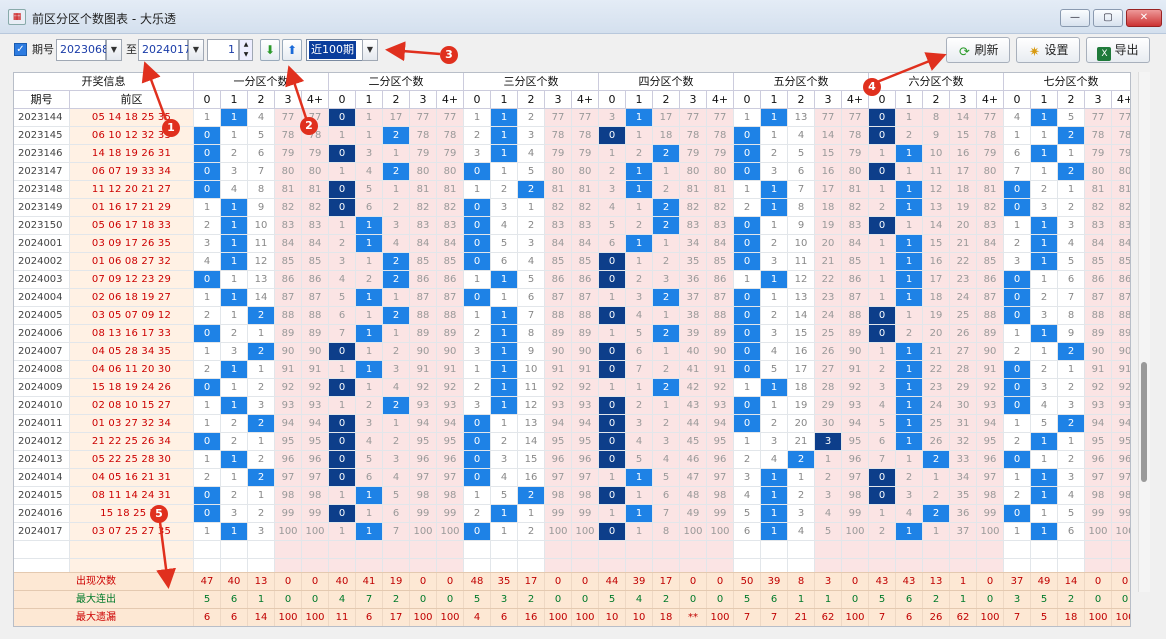 This screenshot has height=639, width=1166. What do you see at coordinates (1071, 582) in the screenshot?
I see `stats-value: 14` at bounding box center [1071, 582].